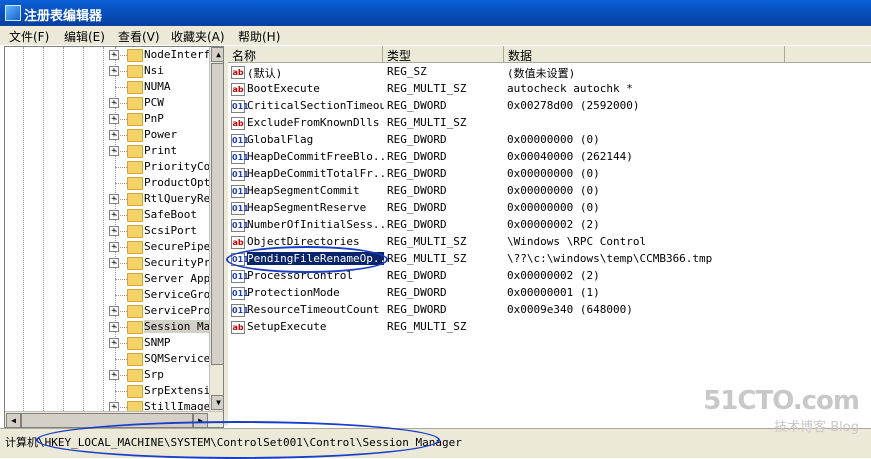  What do you see at coordinates (114, 391) in the screenshot?
I see `tree-item: SrpExtensi` at bounding box center [114, 391].